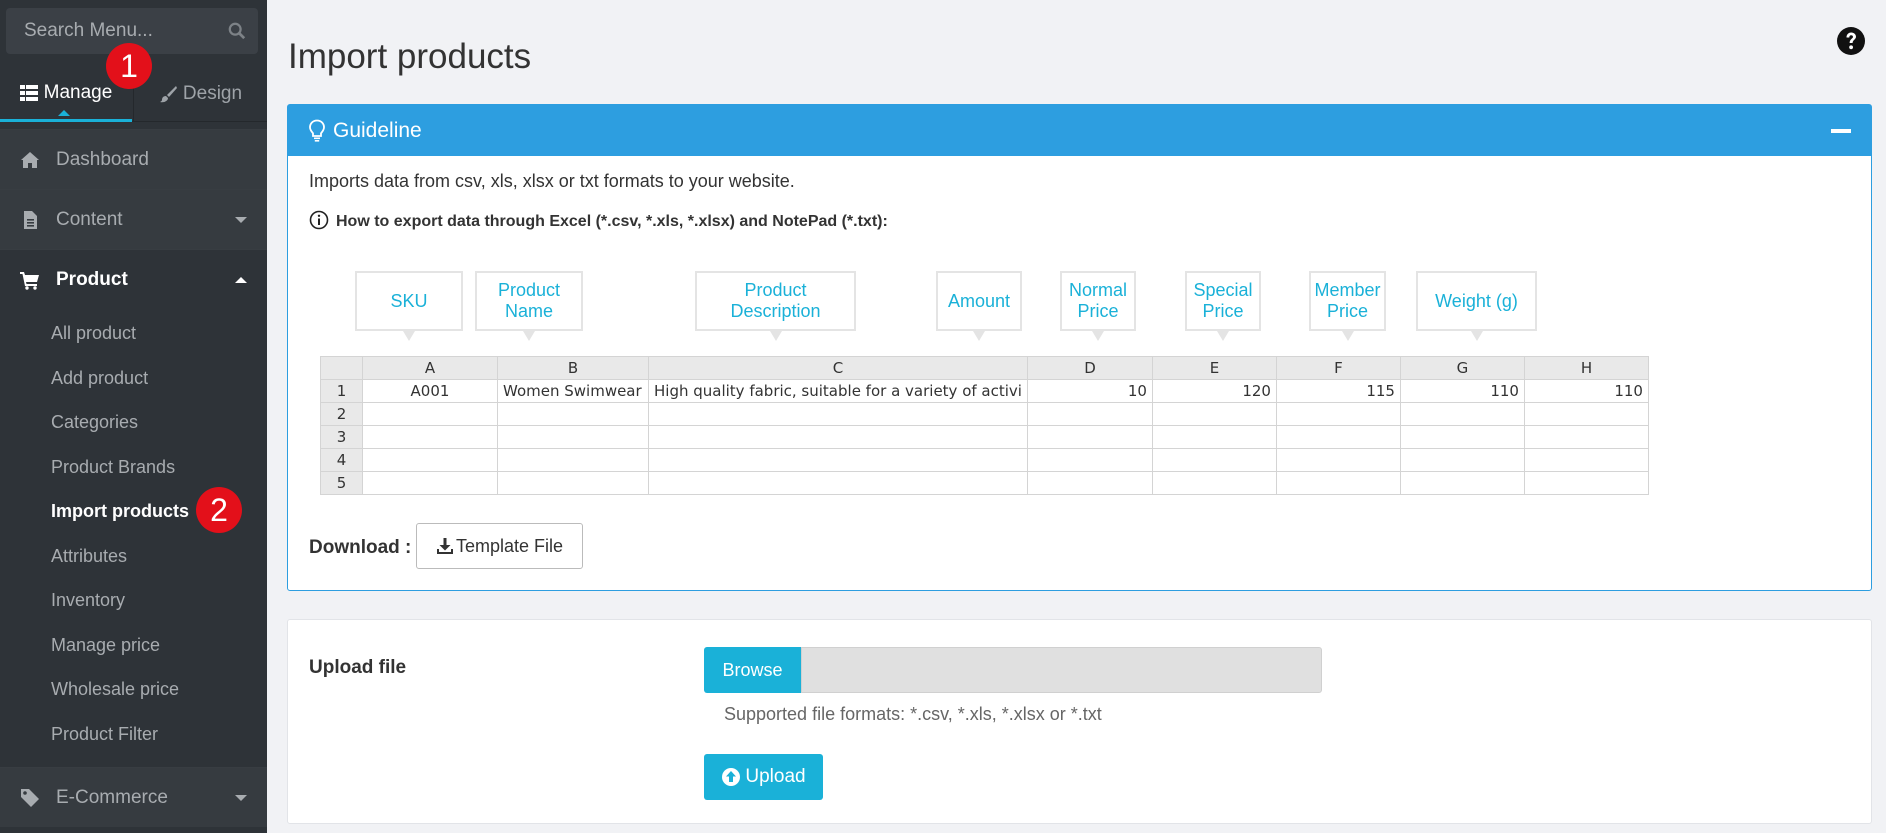 This screenshot has height=833, width=1886. What do you see at coordinates (341, 483) in the screenshot?
I see `sheet-row-number: 5` at bounding box center [341, 483].